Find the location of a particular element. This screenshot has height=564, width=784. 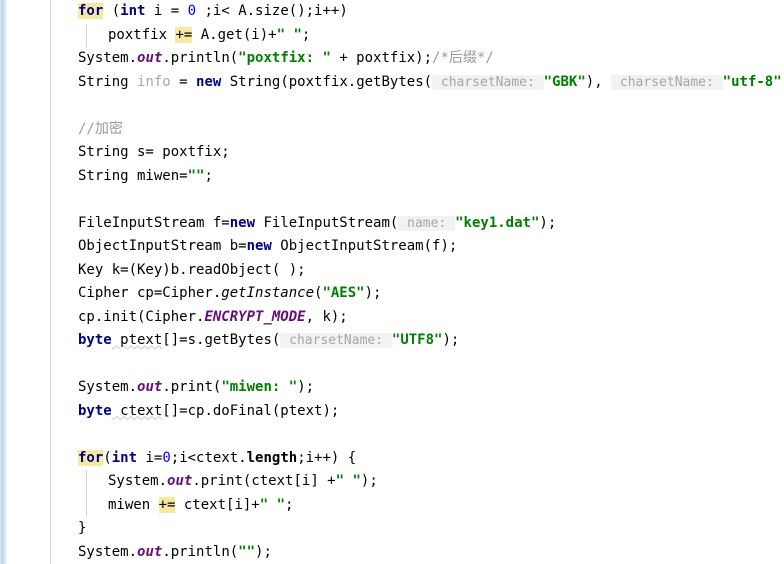

code-token: ObjectInputStream(f); is located at coordinates (364, 246).